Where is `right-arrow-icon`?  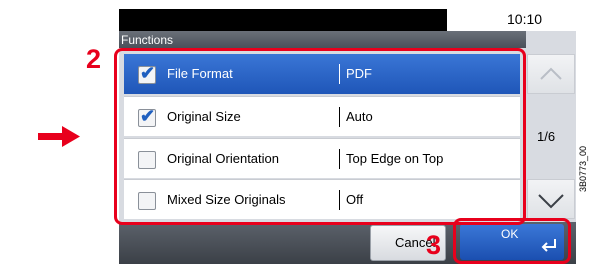
right-arrow-icon is located at coordinates (59, 136).